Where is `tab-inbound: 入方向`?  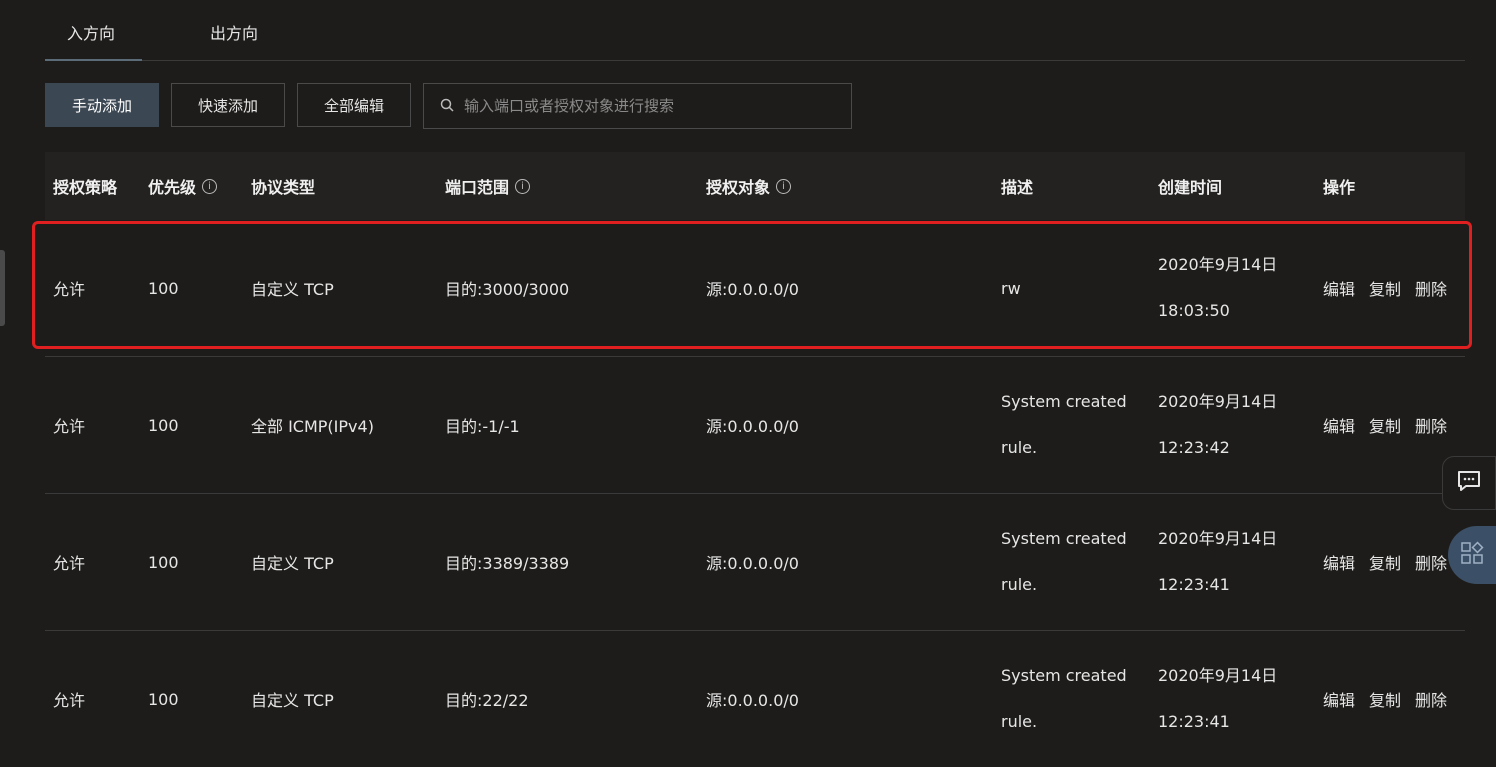 tab-inbound: 入方向 is located at coordinates (91, 32).